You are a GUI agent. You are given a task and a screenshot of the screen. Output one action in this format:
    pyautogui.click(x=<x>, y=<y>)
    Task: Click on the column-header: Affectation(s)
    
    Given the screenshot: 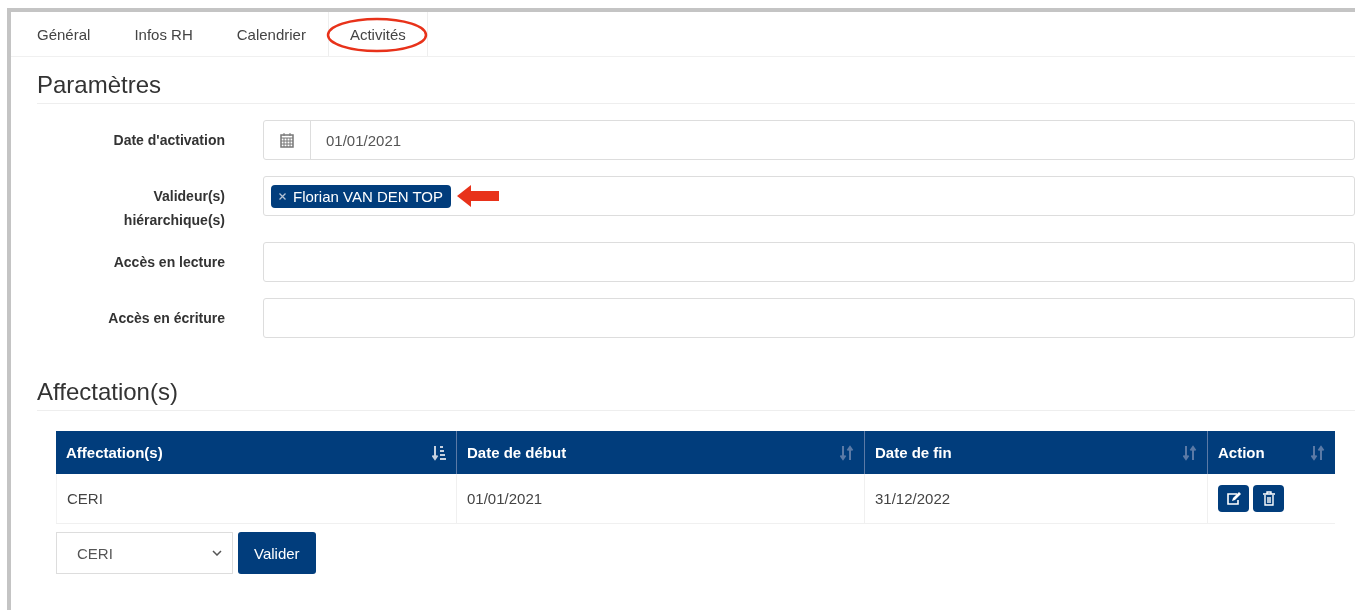 What is the action you would take?
    pyautogui.click(x=256, y=452)
    